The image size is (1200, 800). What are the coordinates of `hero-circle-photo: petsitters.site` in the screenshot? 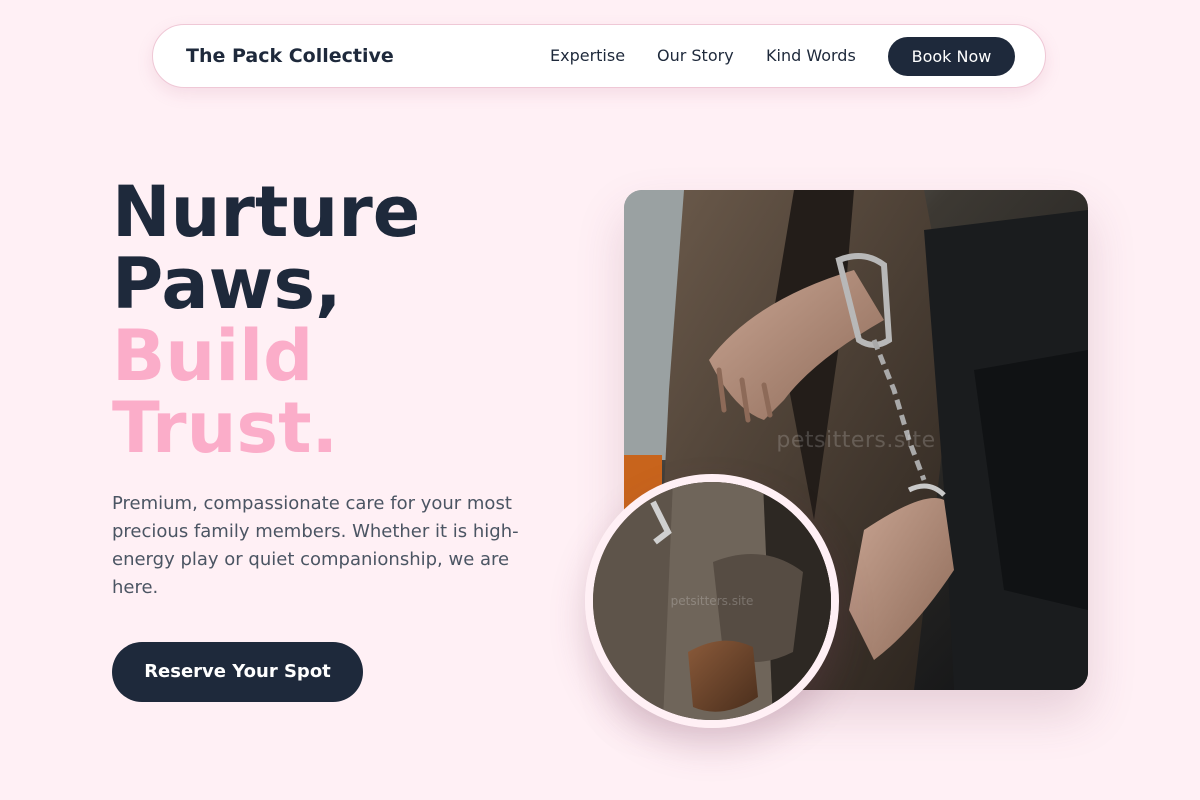 It's located at (712, 601).